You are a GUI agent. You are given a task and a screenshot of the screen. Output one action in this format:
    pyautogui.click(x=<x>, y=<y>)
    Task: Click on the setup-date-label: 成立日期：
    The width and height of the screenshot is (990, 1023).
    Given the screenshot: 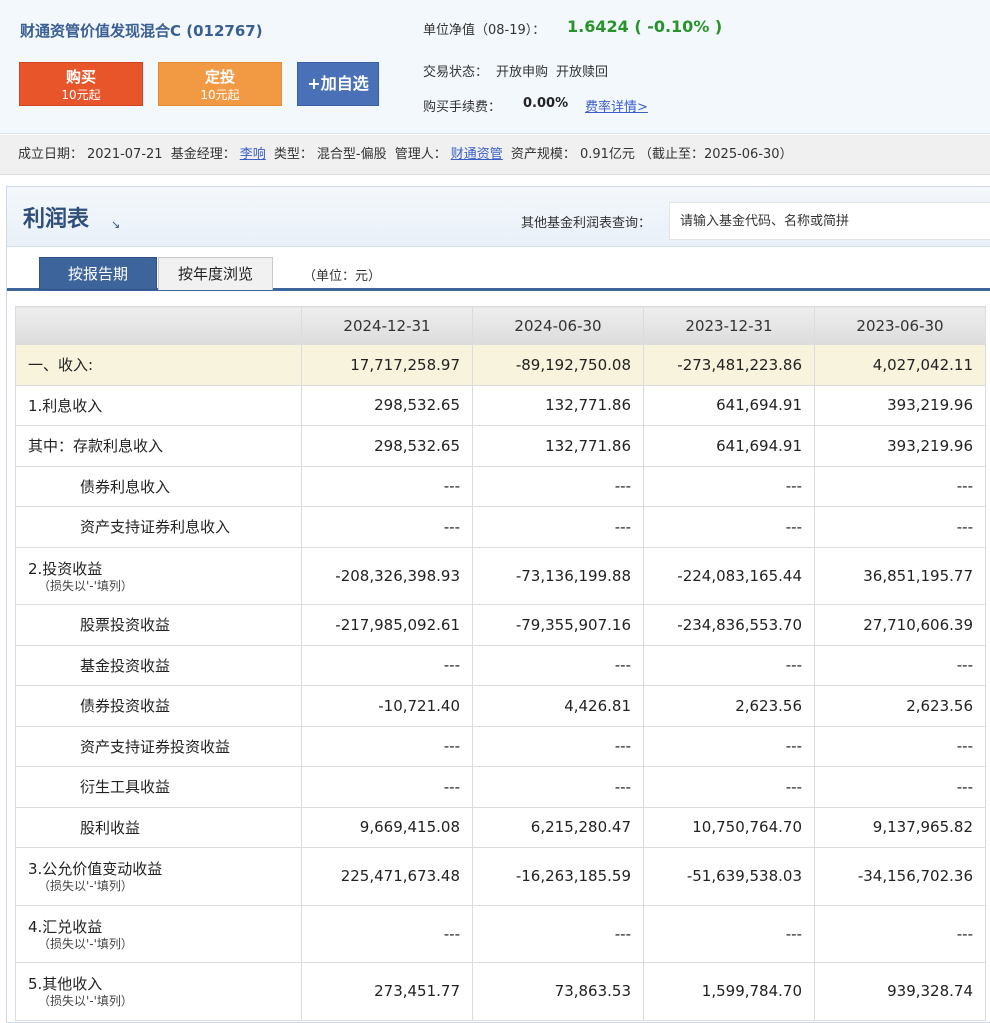 What is the action you would take?
    pyautogui.click(x=51, y=154)
    